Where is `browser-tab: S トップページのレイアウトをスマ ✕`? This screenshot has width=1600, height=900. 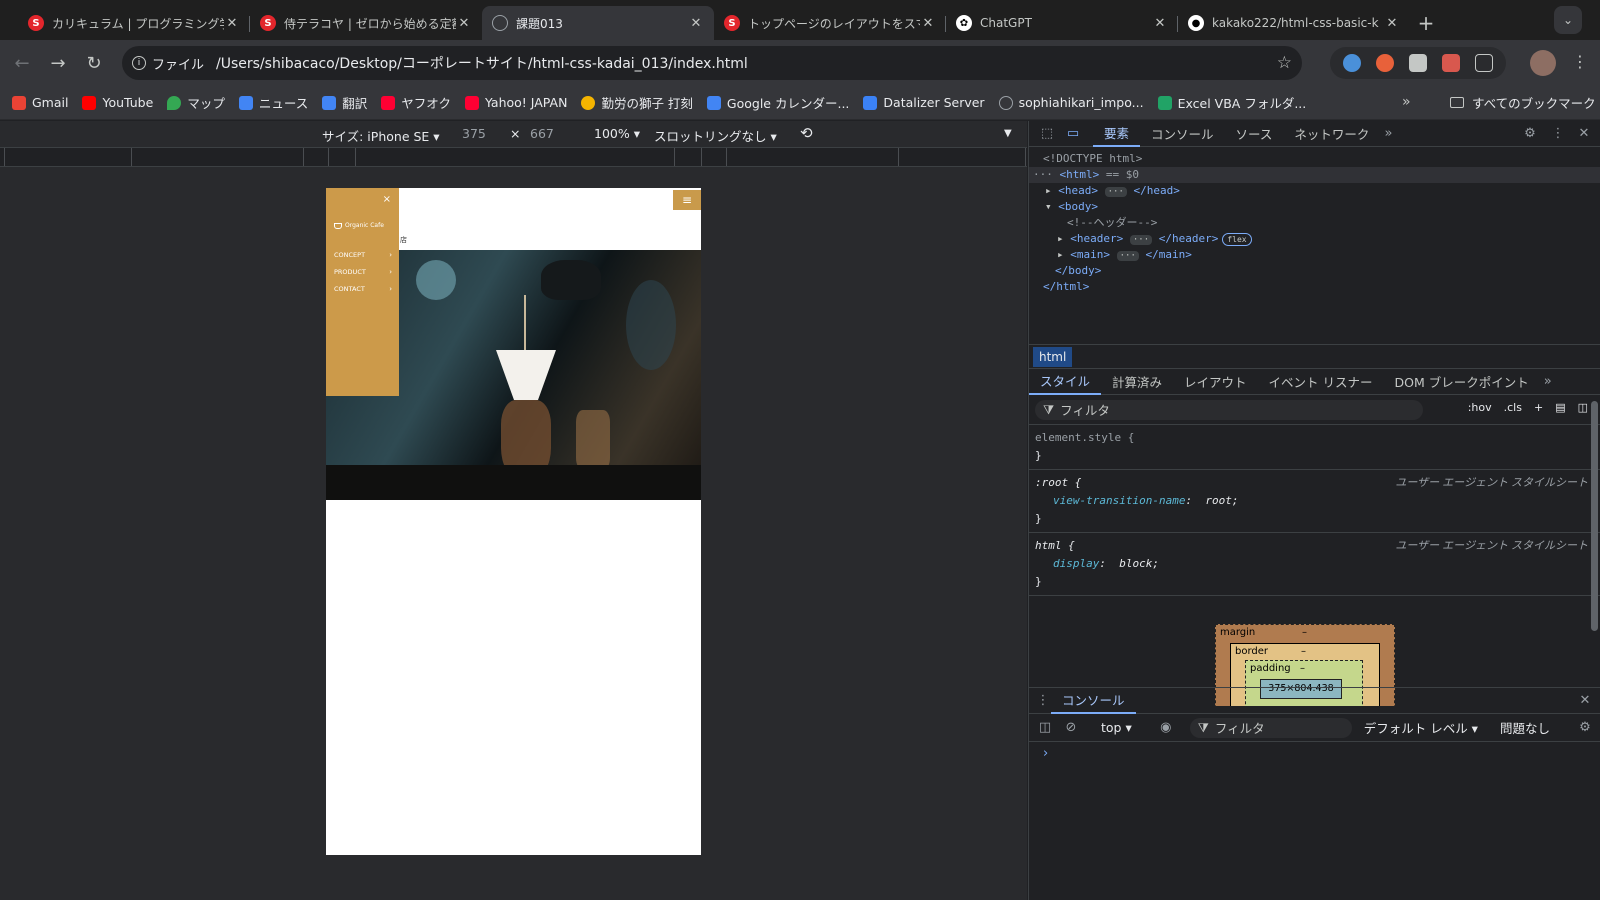 browser-tab: S トップページのレイアウトをスマ ✕ is located at coordinates (830, 23).